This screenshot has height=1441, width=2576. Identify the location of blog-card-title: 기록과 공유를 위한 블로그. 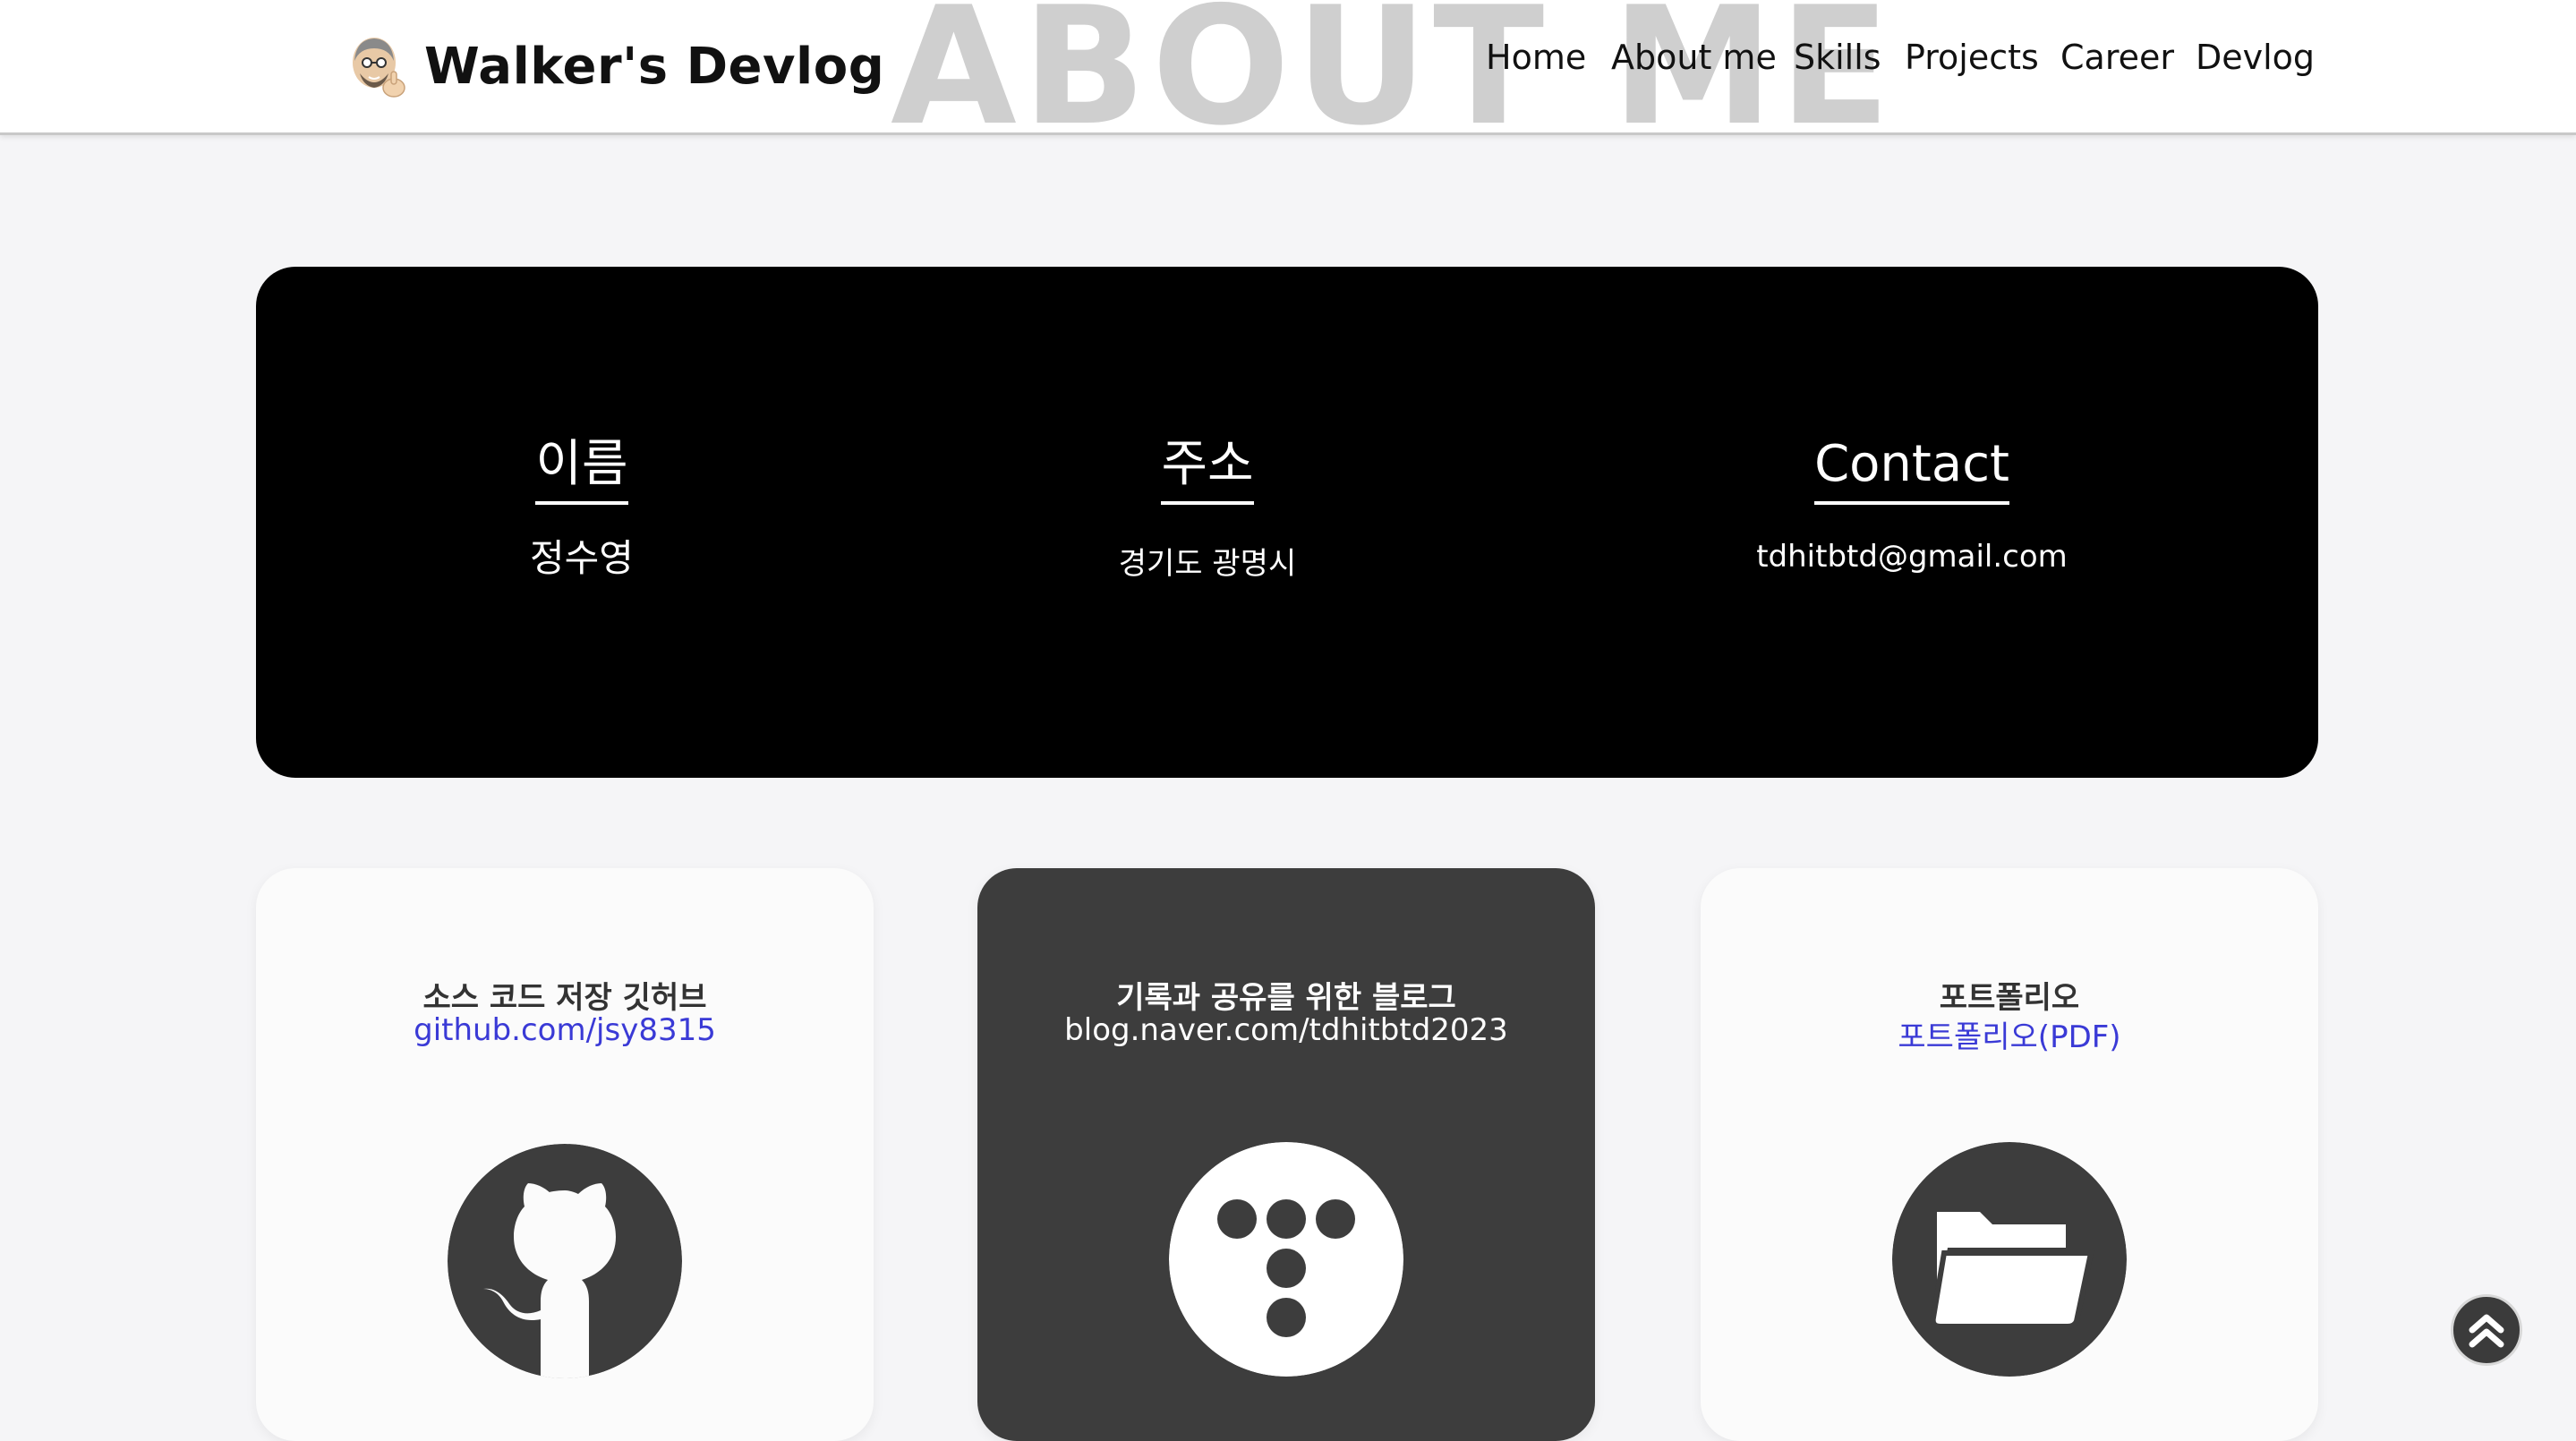
(1286, 998).